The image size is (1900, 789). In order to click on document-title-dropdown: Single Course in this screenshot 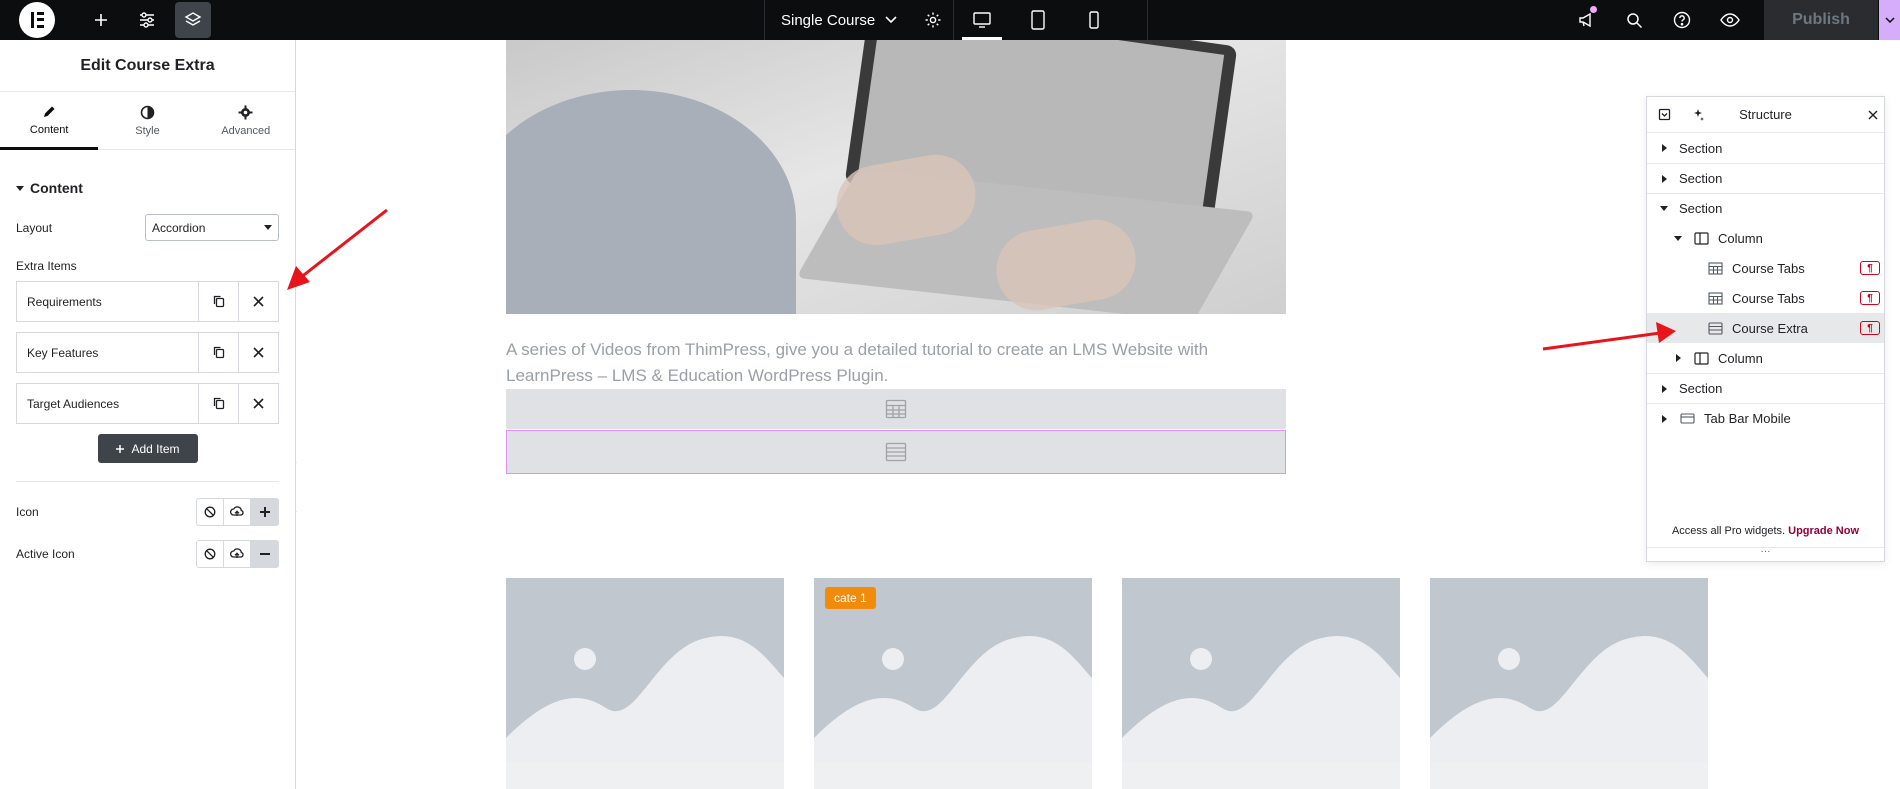, I will do `click(839, 20)`.